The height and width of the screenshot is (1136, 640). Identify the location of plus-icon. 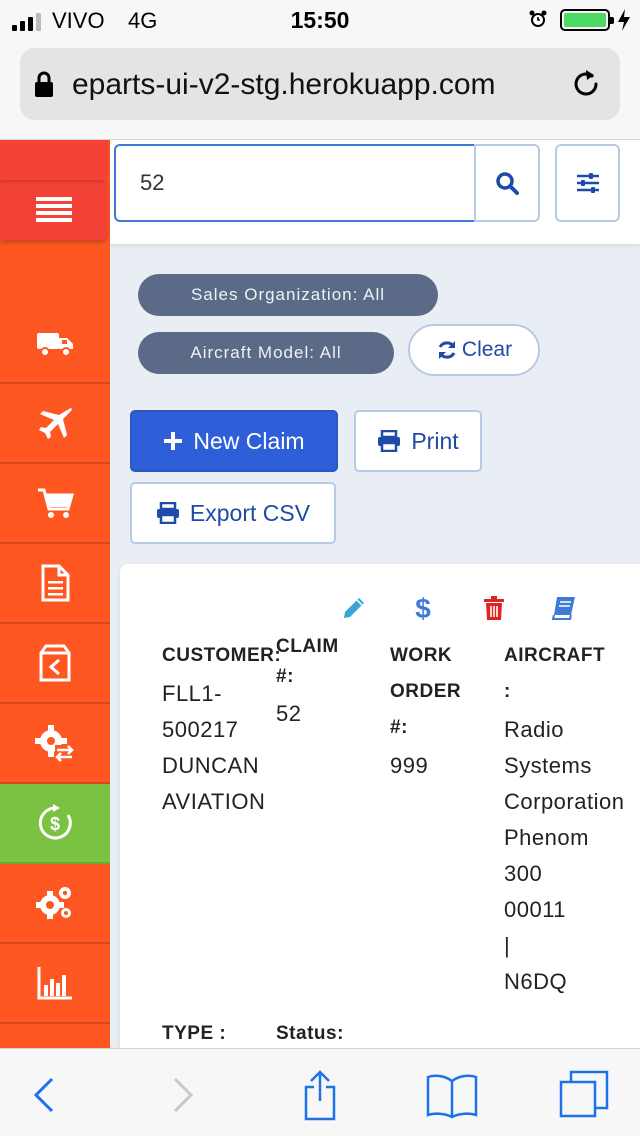
(173, 441).